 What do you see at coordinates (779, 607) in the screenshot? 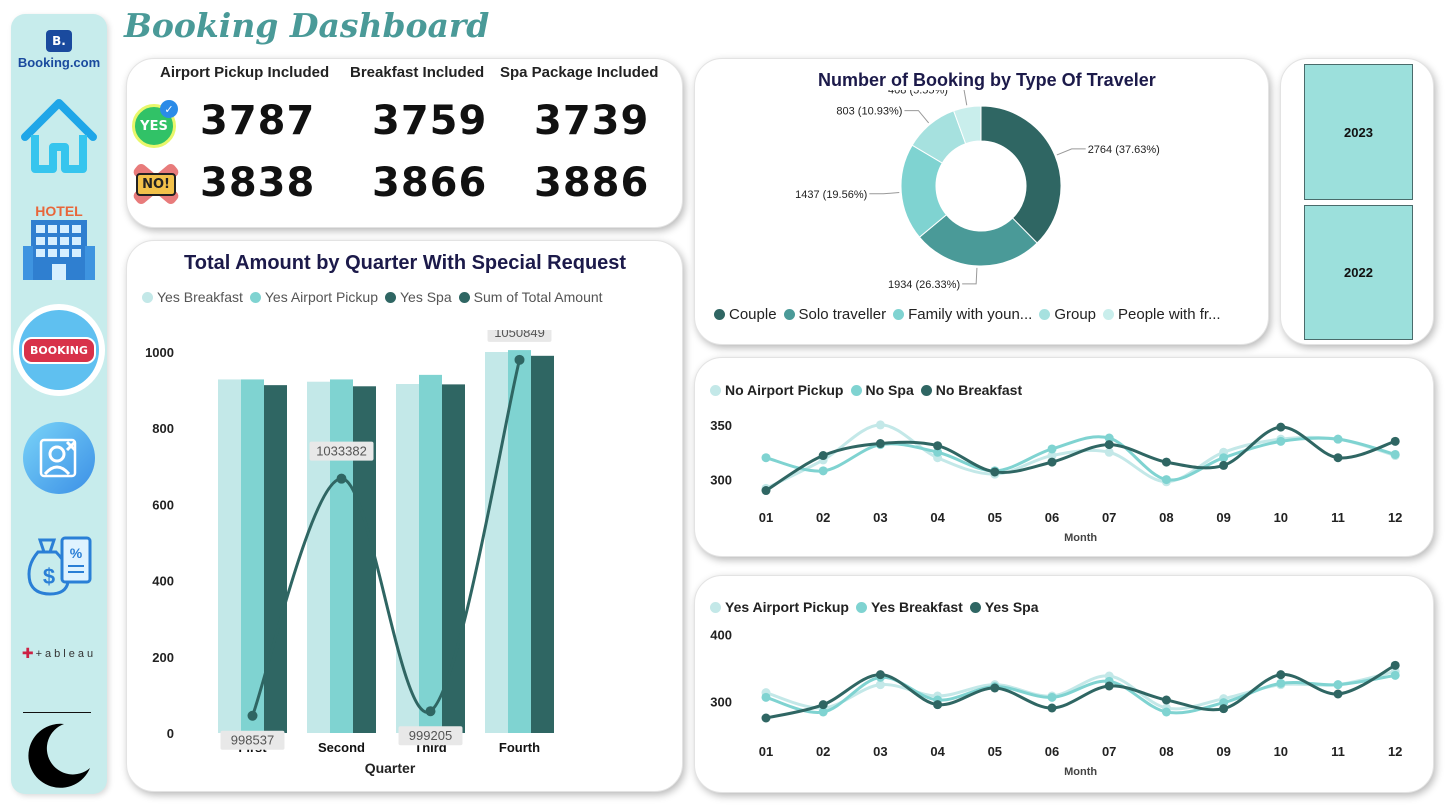
I see `legend-yes-airport-pickup-2: Yes Airport Pickup` at bounding box center [779, 607].